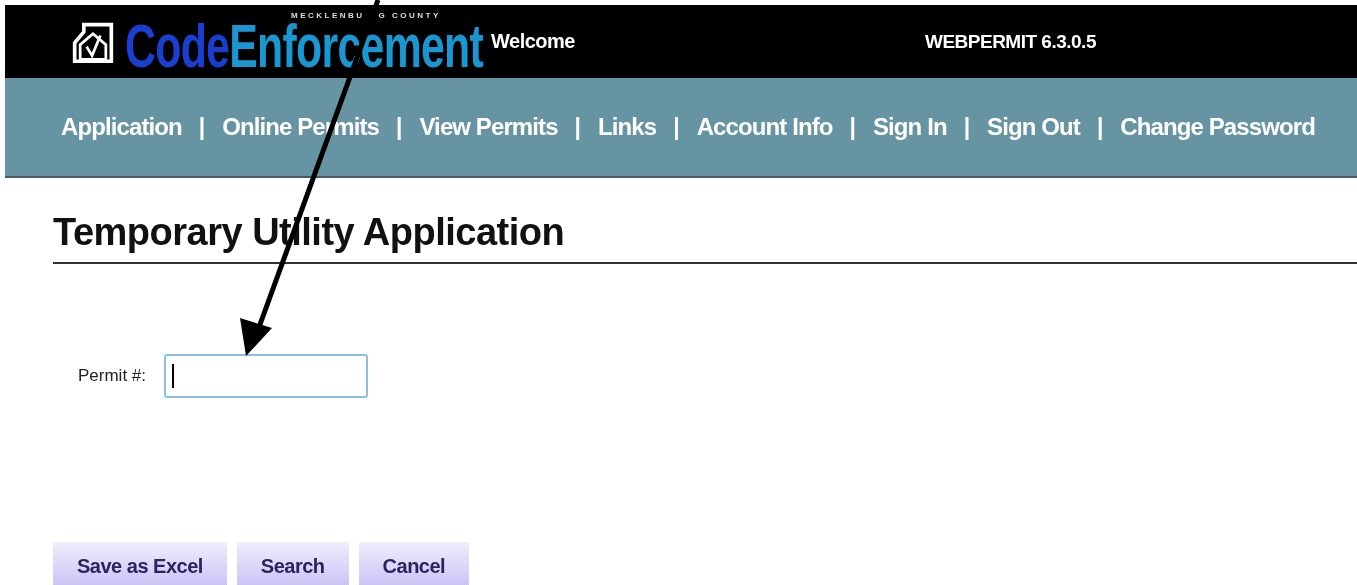 The image size is (1357, 585). What do you see at coordinates (140, 563) in the screenshot?
I see `form-button: Save as Excel` at bounding box center [140, 563].